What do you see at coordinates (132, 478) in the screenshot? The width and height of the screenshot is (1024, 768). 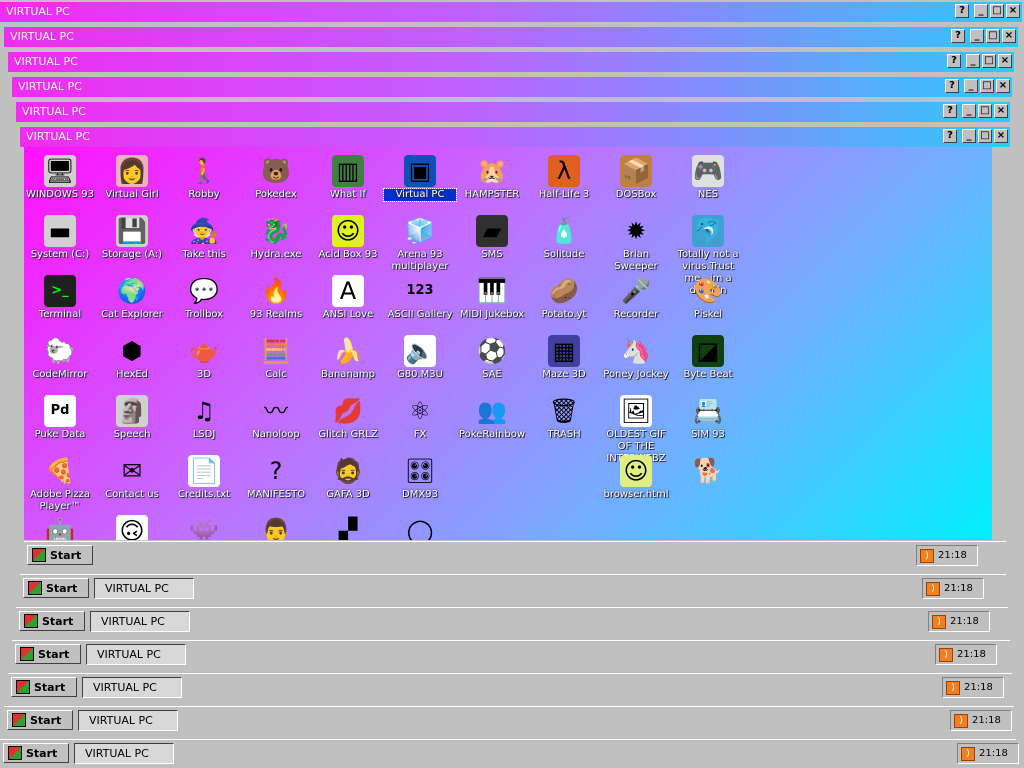 I see `desktop-icon: ✉ Contact us` at bounding box center [132, 478].